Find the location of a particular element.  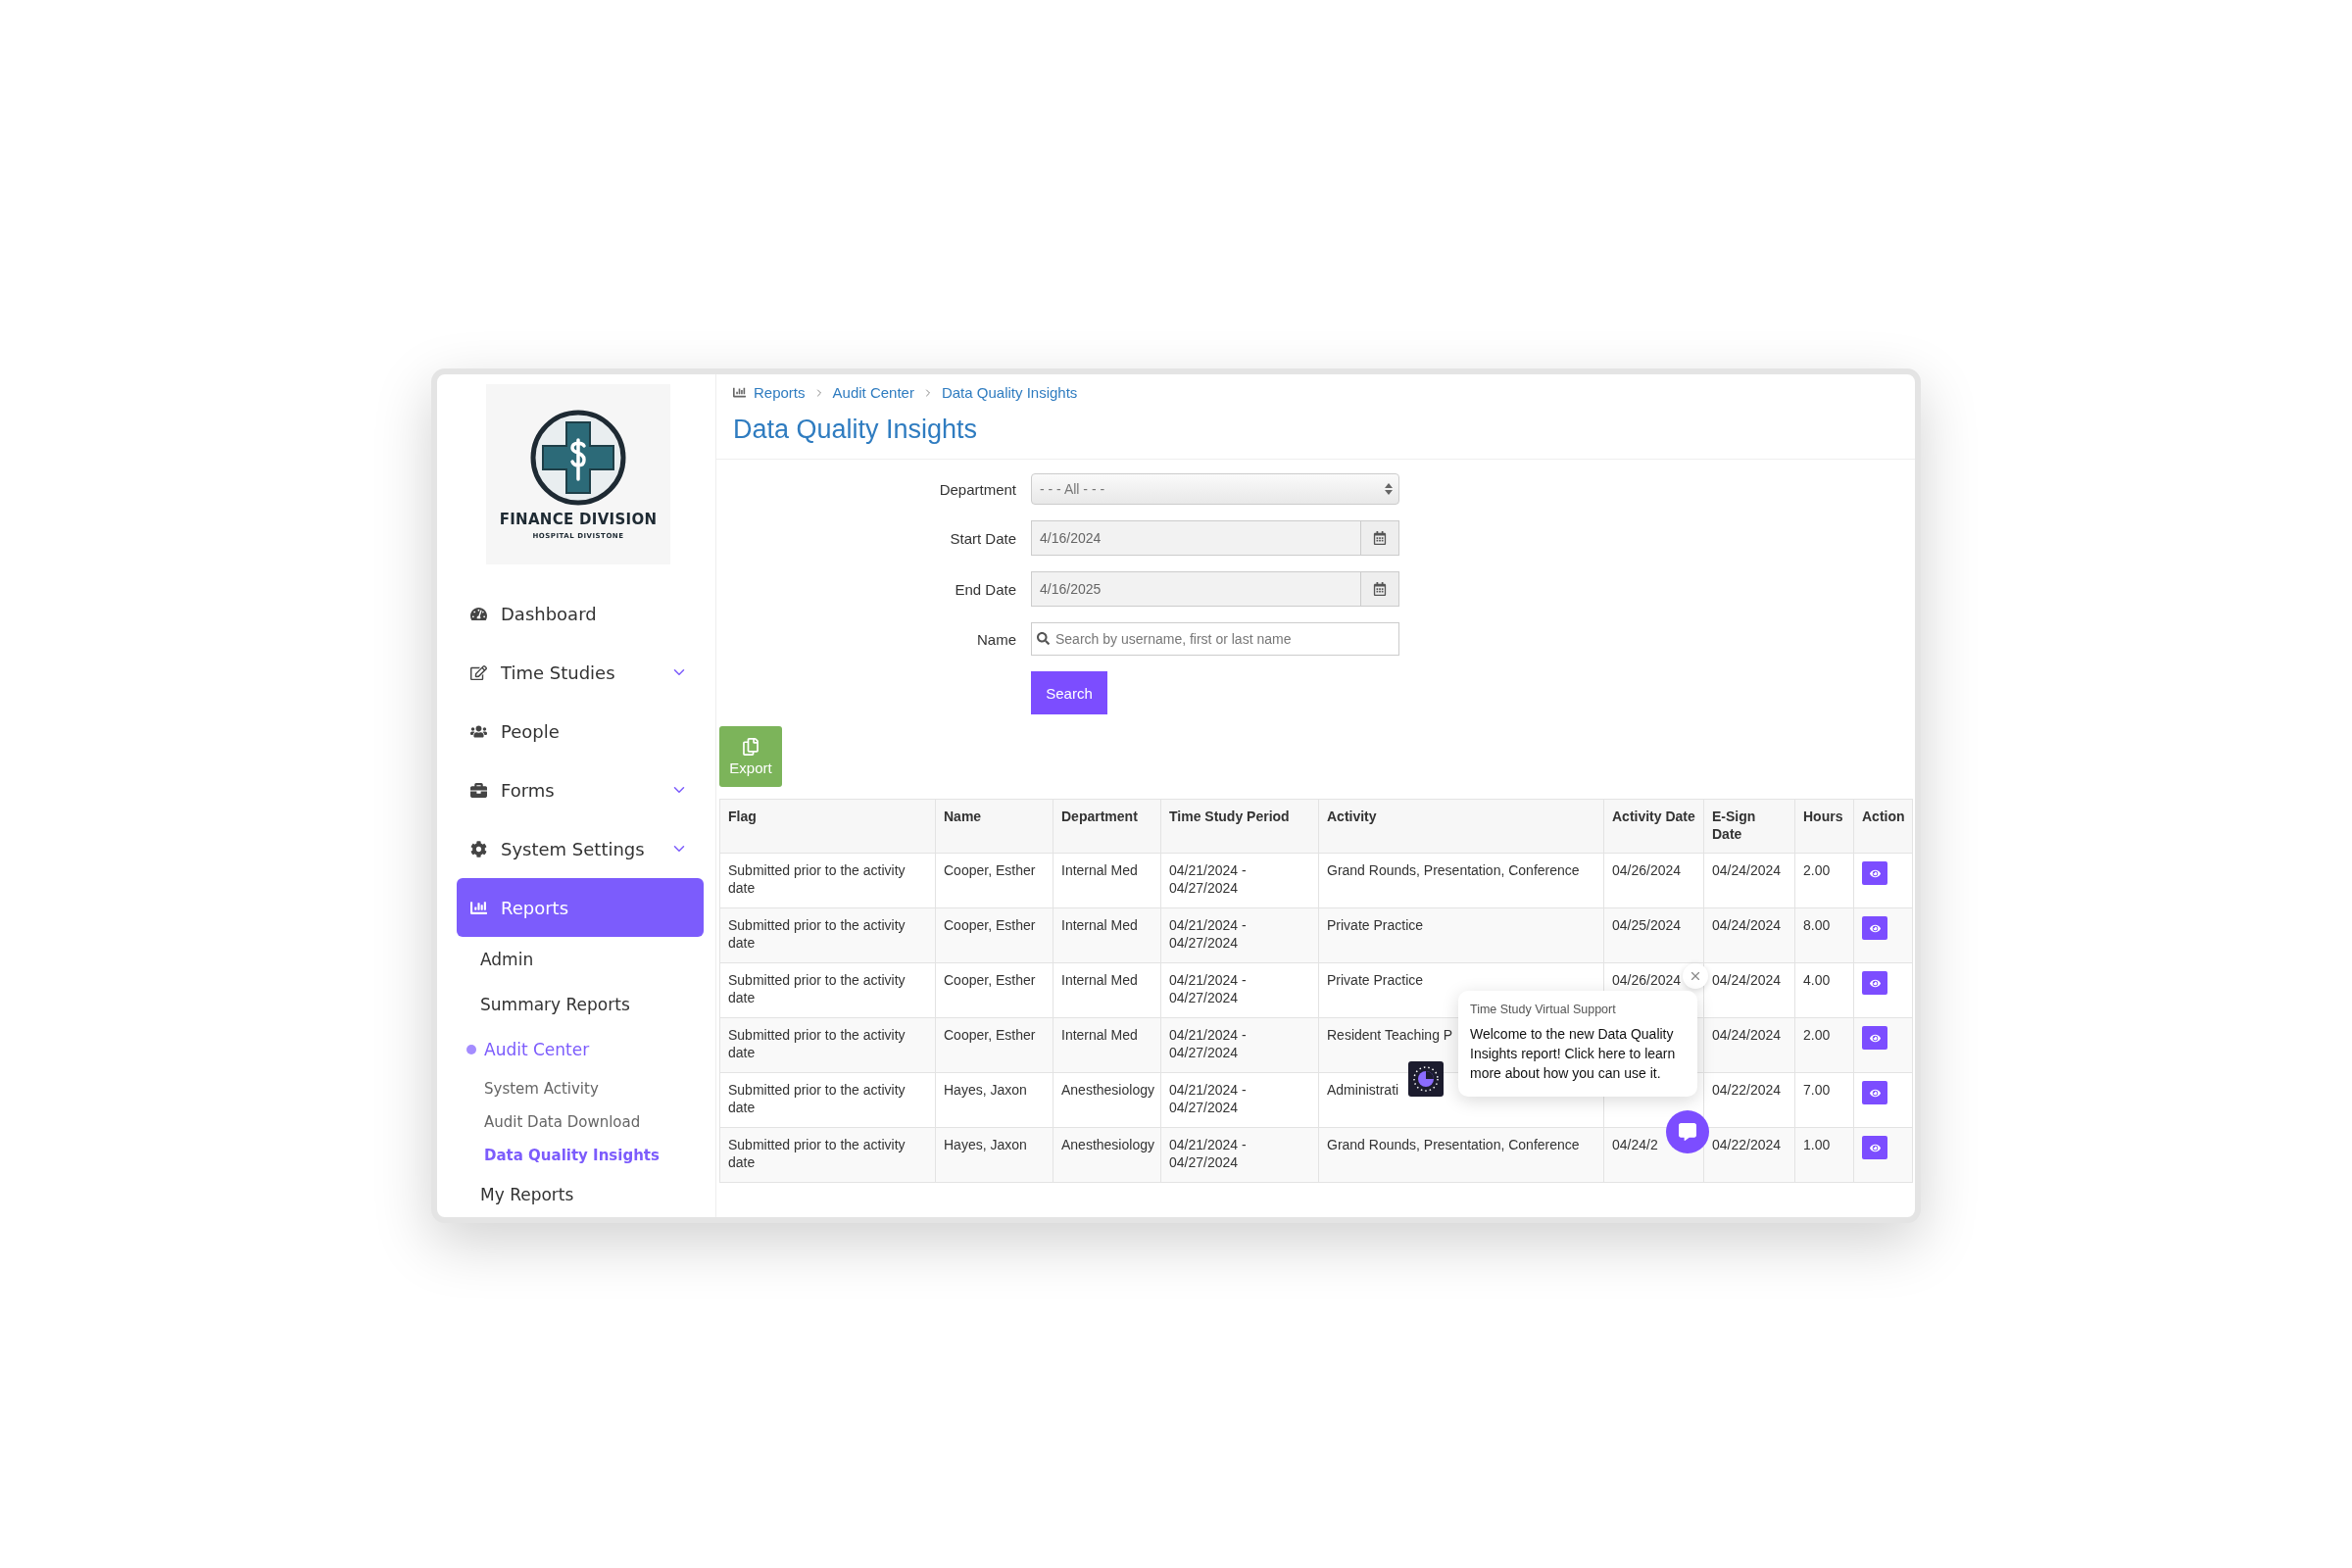

search-icon is located at coordinates (1043, 638).